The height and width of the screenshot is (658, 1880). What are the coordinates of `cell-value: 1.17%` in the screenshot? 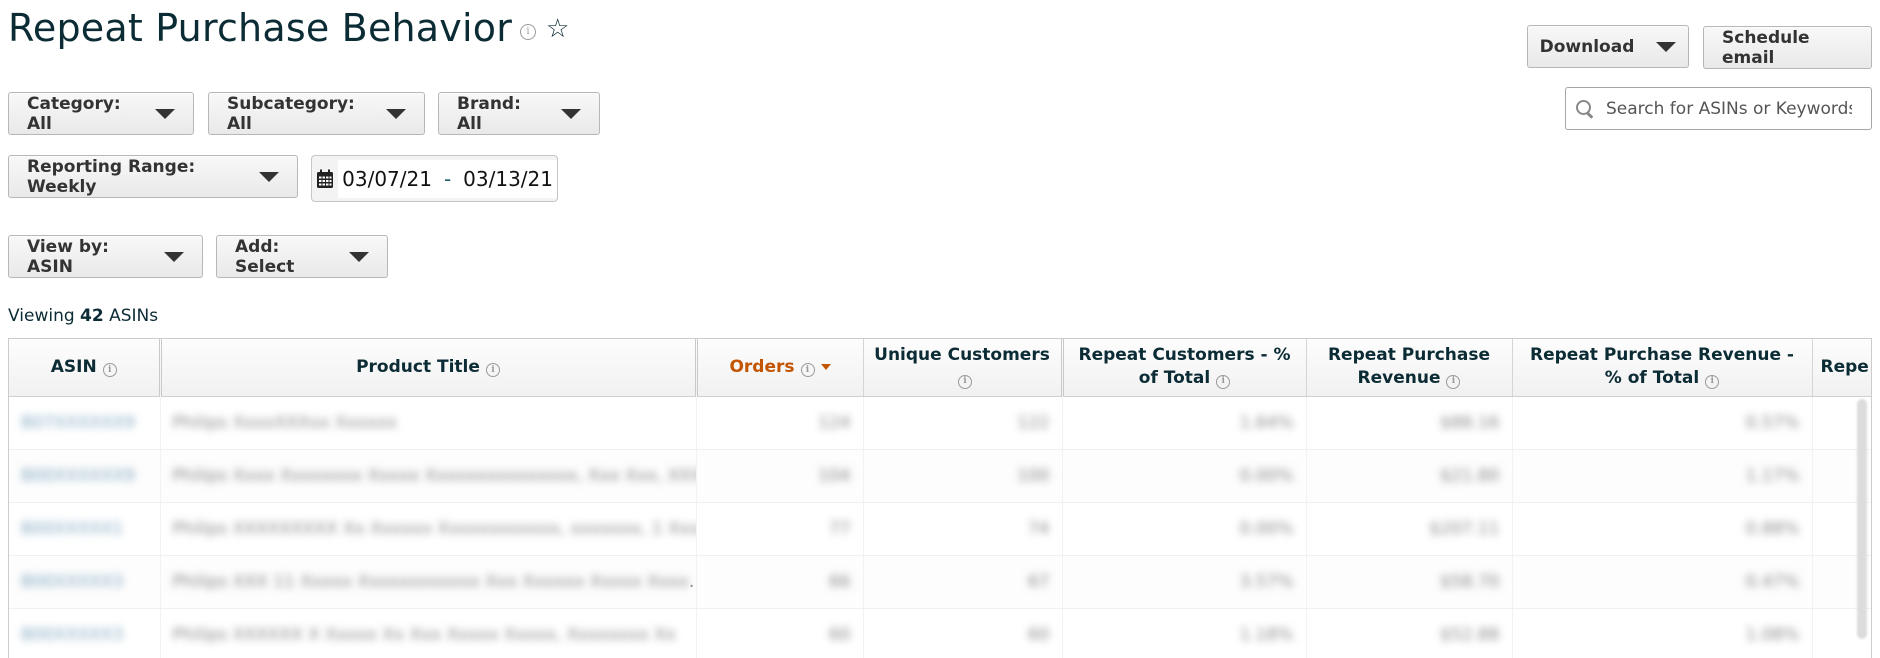 It's located at (1772, 475).